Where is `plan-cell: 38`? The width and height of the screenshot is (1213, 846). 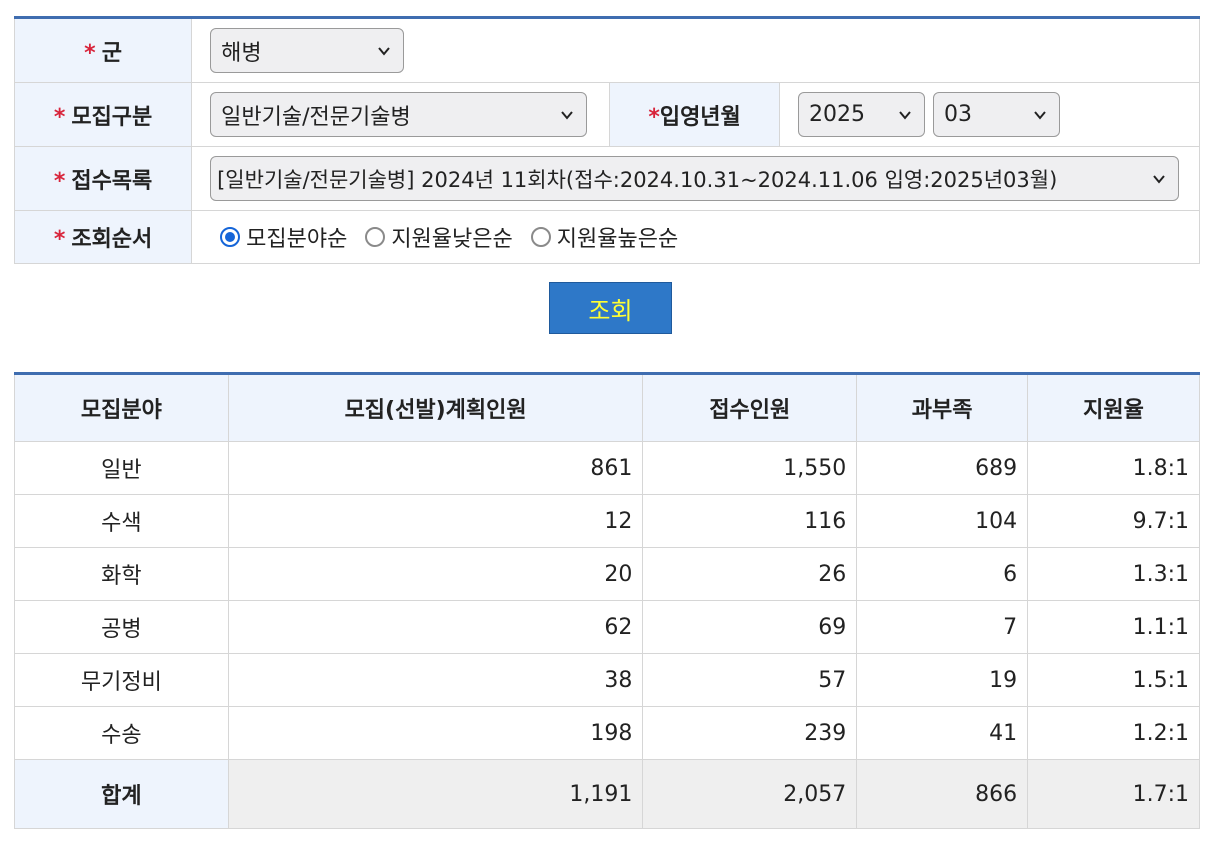
plan-cell: 38 is located at coordinates (435, 680).